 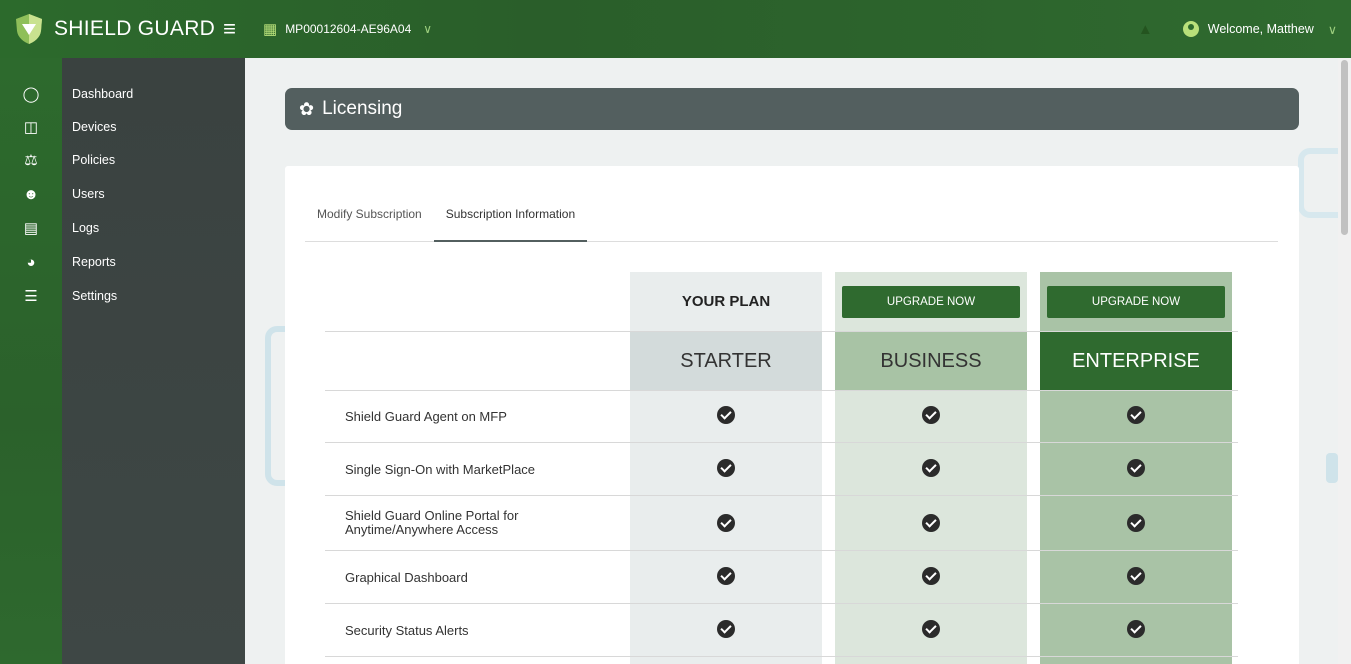 I want to click on feature-label: Single Sign-On with MarketPlace, so click(x=440, y=469).